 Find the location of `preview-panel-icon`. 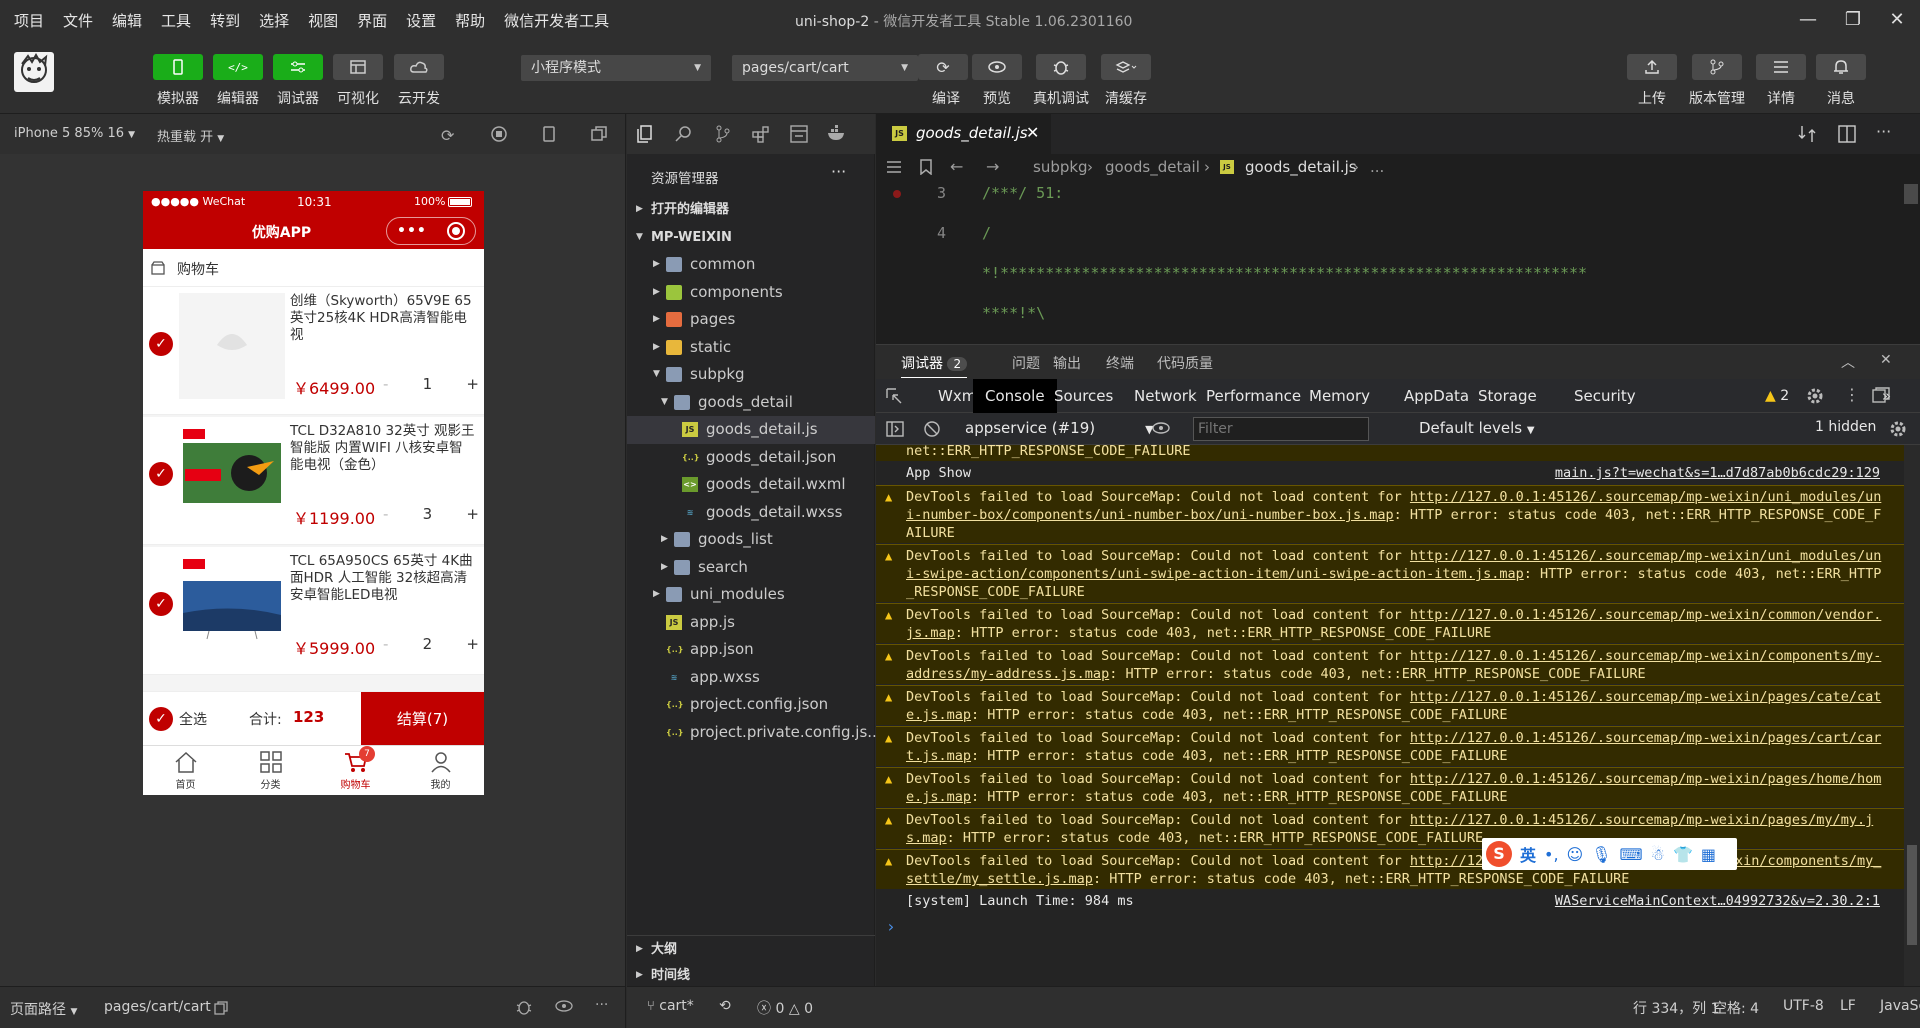

preview-panel-icon is located at coordinates (799, 134).